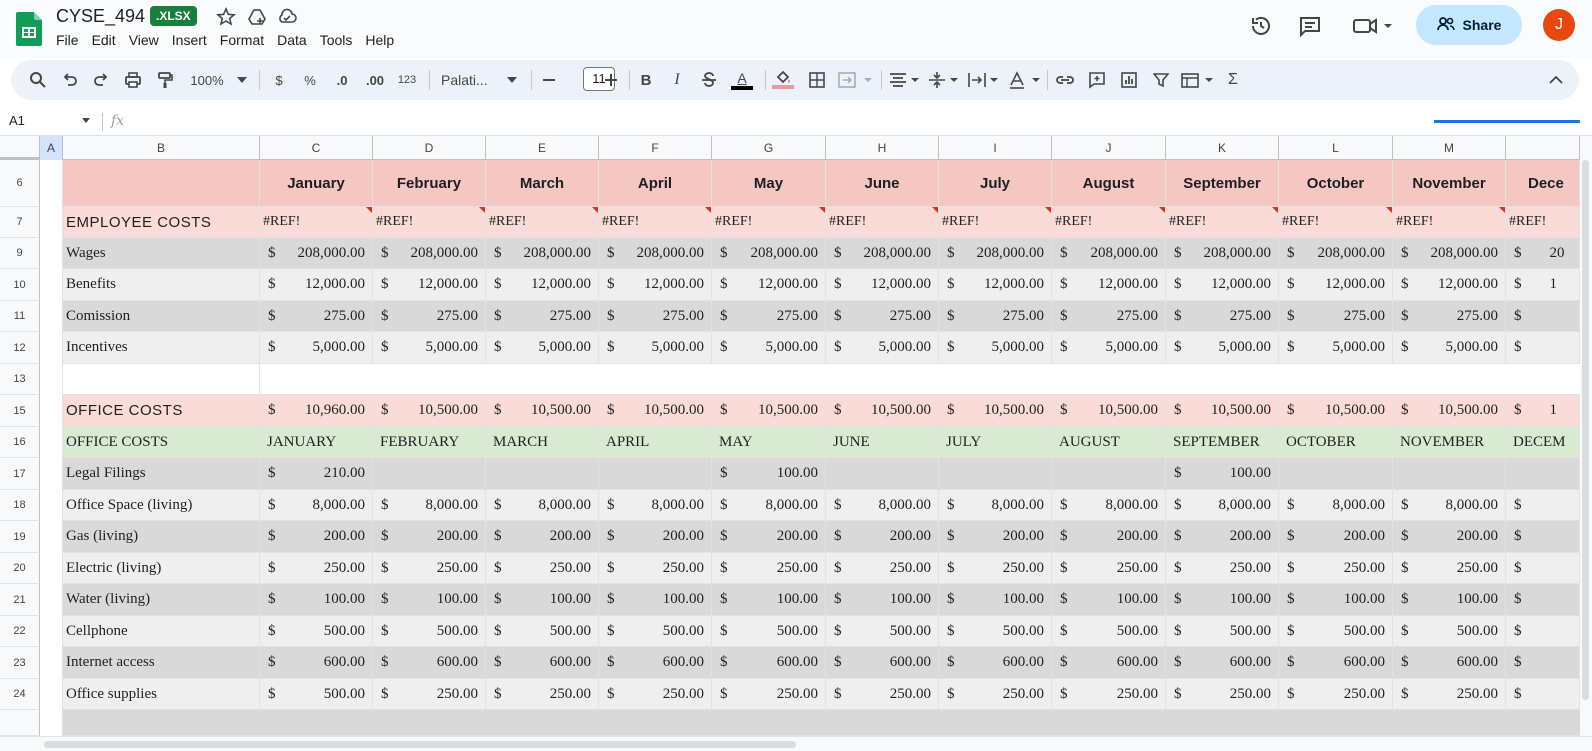 This screenshot has width=1592, height=751. I want to click on row-label-cell: Internet access, so click(161, 662).